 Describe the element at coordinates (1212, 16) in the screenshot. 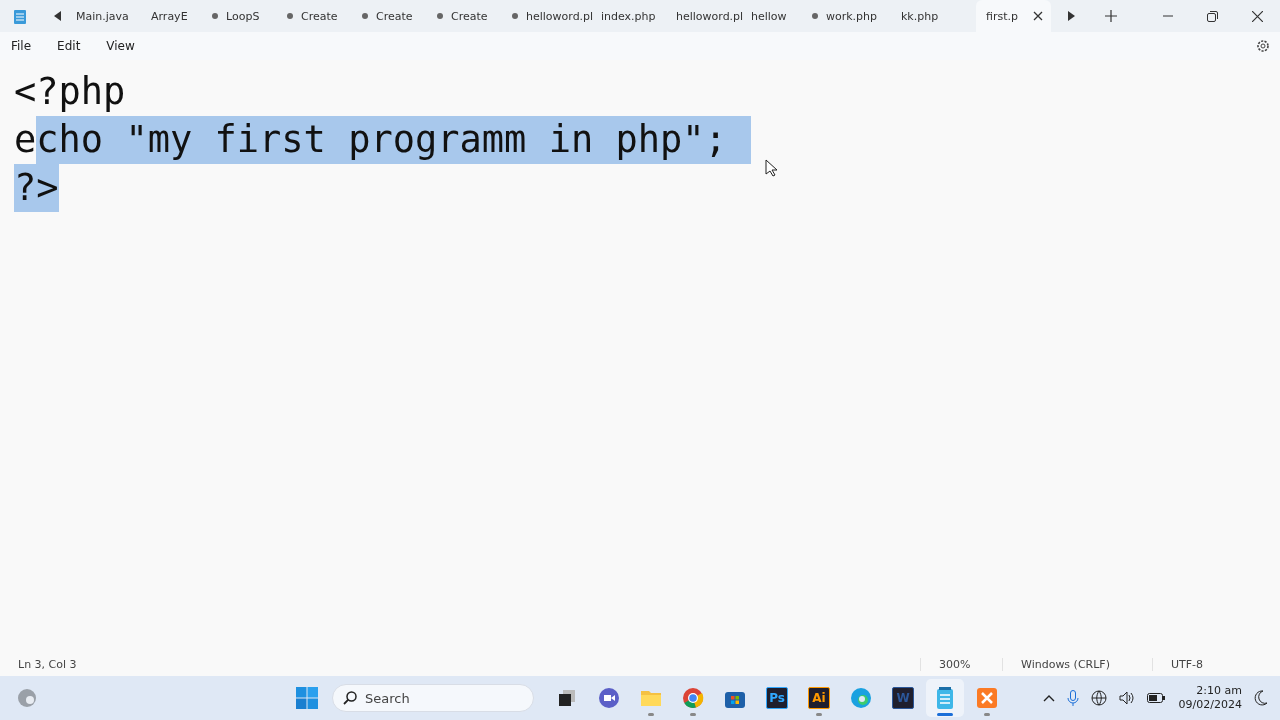

I see `restore-icon` at that location.